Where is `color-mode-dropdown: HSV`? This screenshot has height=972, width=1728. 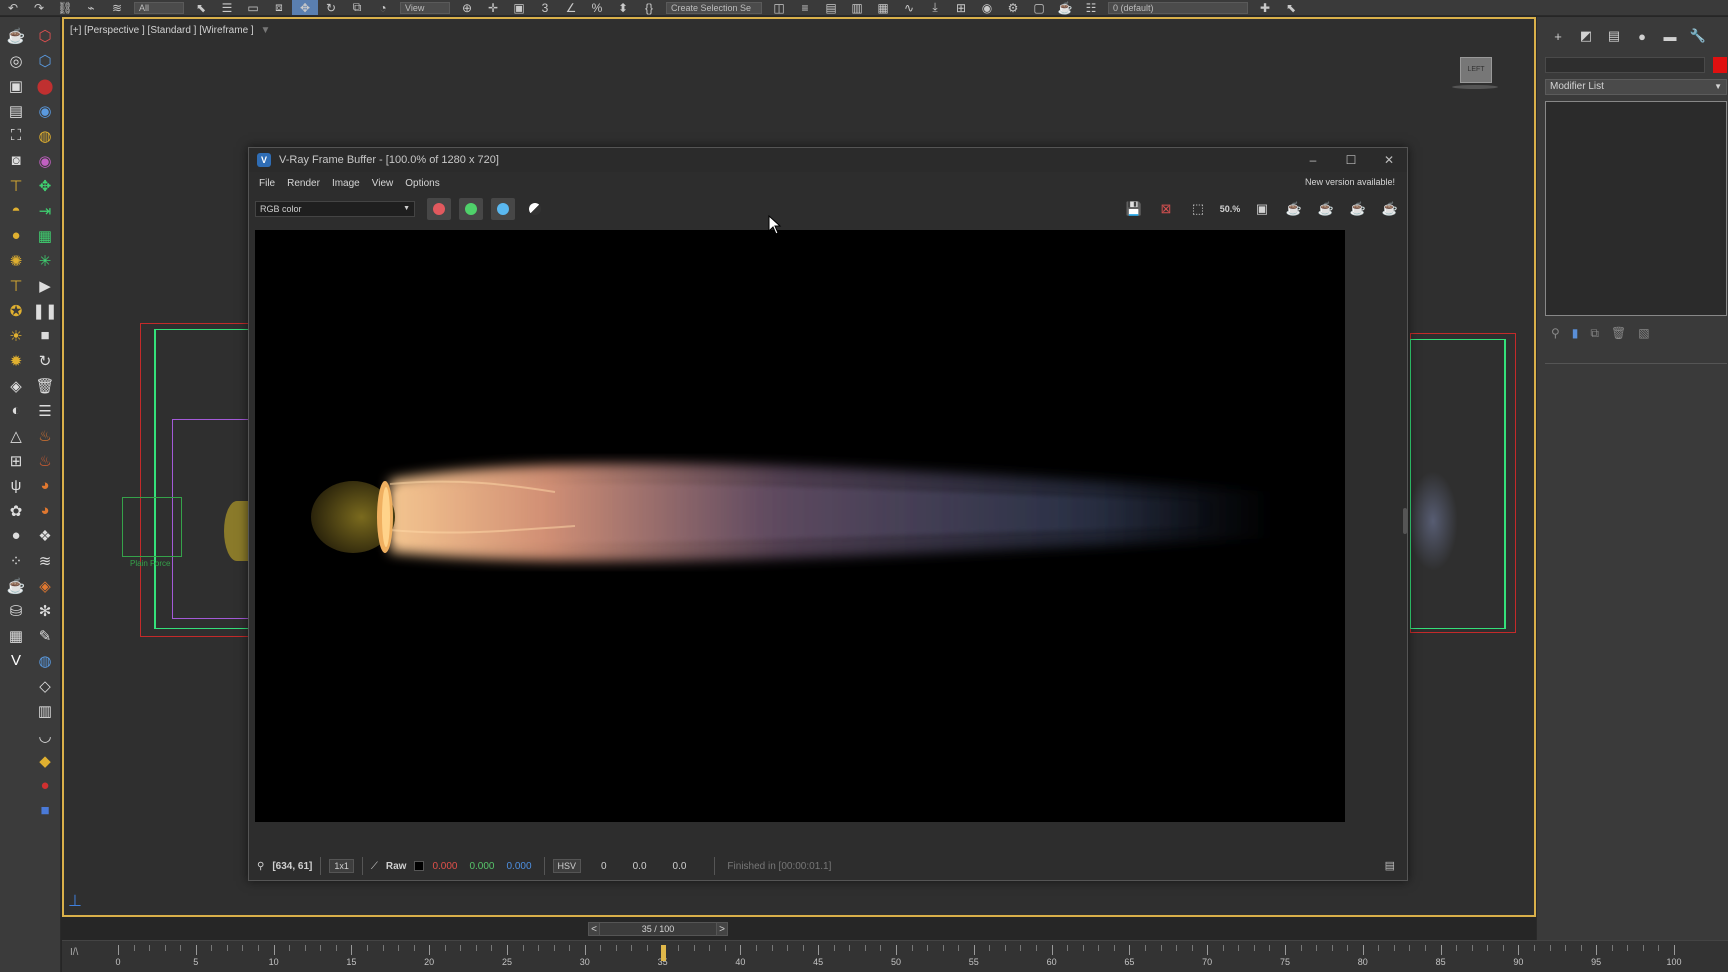 color-mode-dropdown: HSV is located at coordinates (567, 866).